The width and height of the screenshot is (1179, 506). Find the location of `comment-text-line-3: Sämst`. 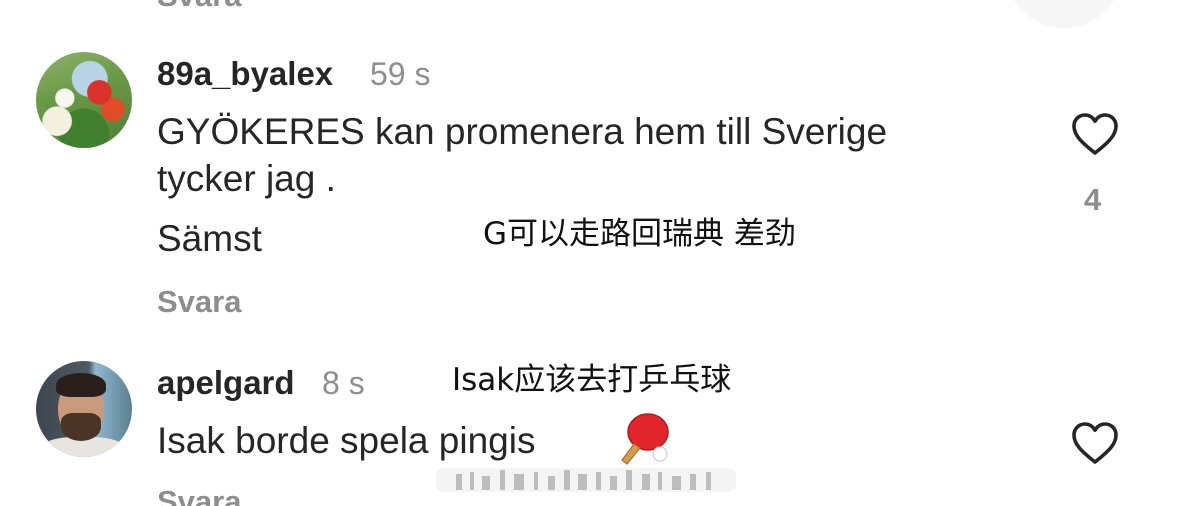

comment-text-line-3: Sämst is located at coordinates (209, 238).